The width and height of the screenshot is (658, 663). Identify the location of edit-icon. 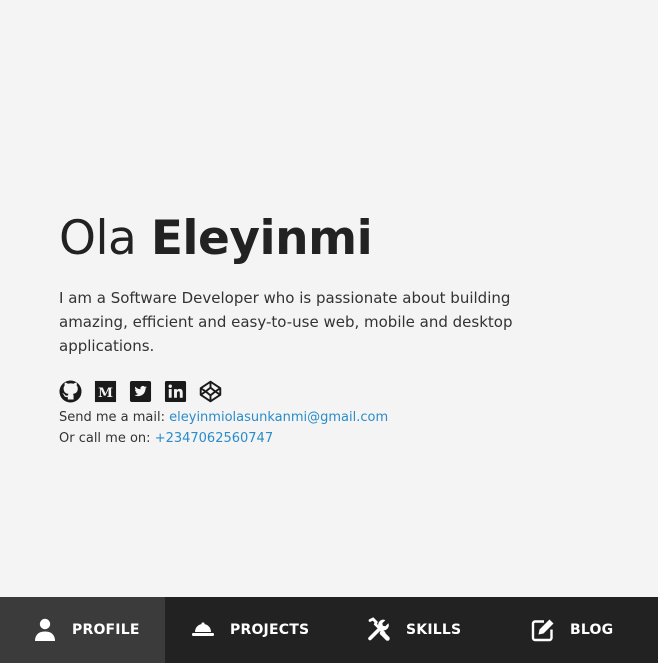
(543, 630).